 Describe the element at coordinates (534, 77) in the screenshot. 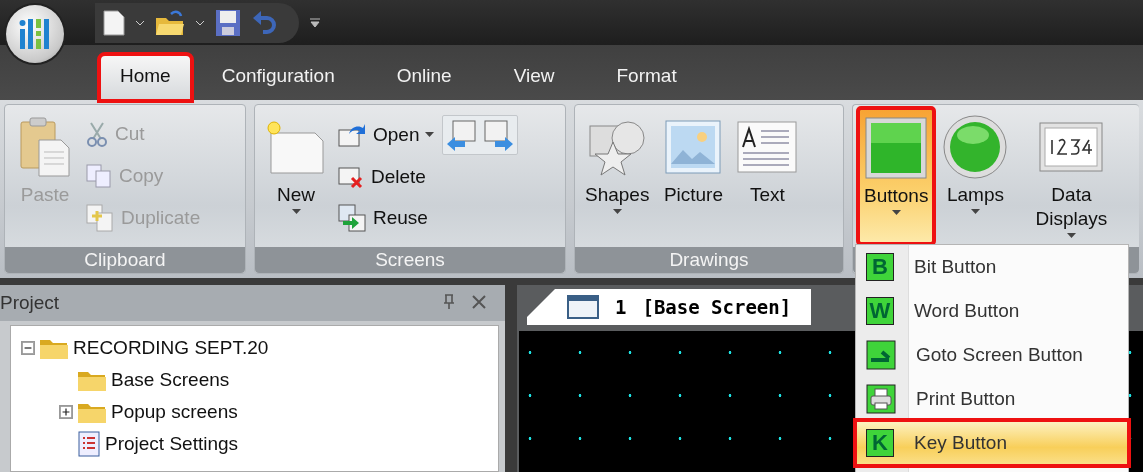

I see `ribbon-tab: View` at that location.